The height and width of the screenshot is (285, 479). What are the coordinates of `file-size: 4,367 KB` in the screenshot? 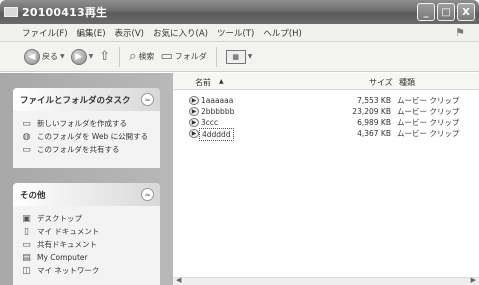 It's located at (374, 133).